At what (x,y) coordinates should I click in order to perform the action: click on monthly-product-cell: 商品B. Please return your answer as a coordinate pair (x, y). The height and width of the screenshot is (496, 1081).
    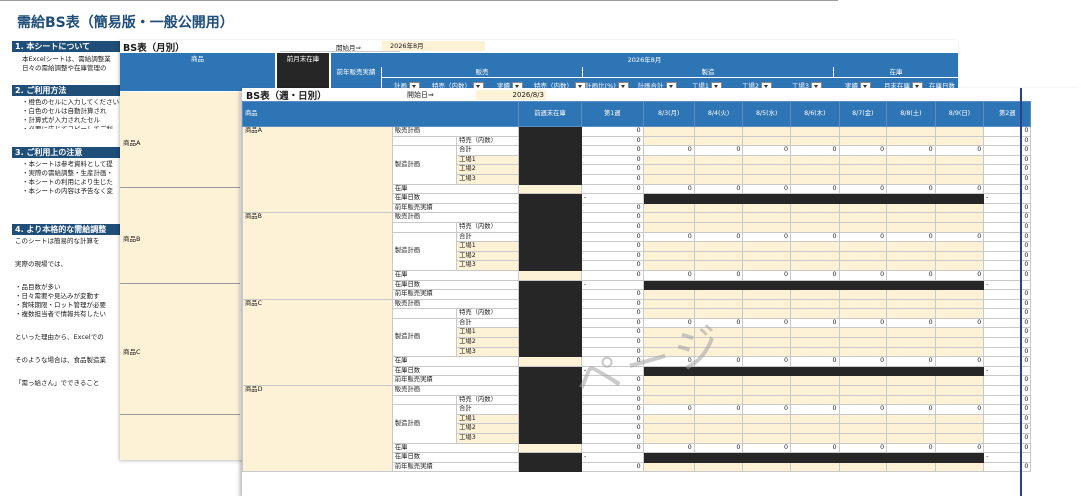
    Looking at the image, I should click on (180, 236).